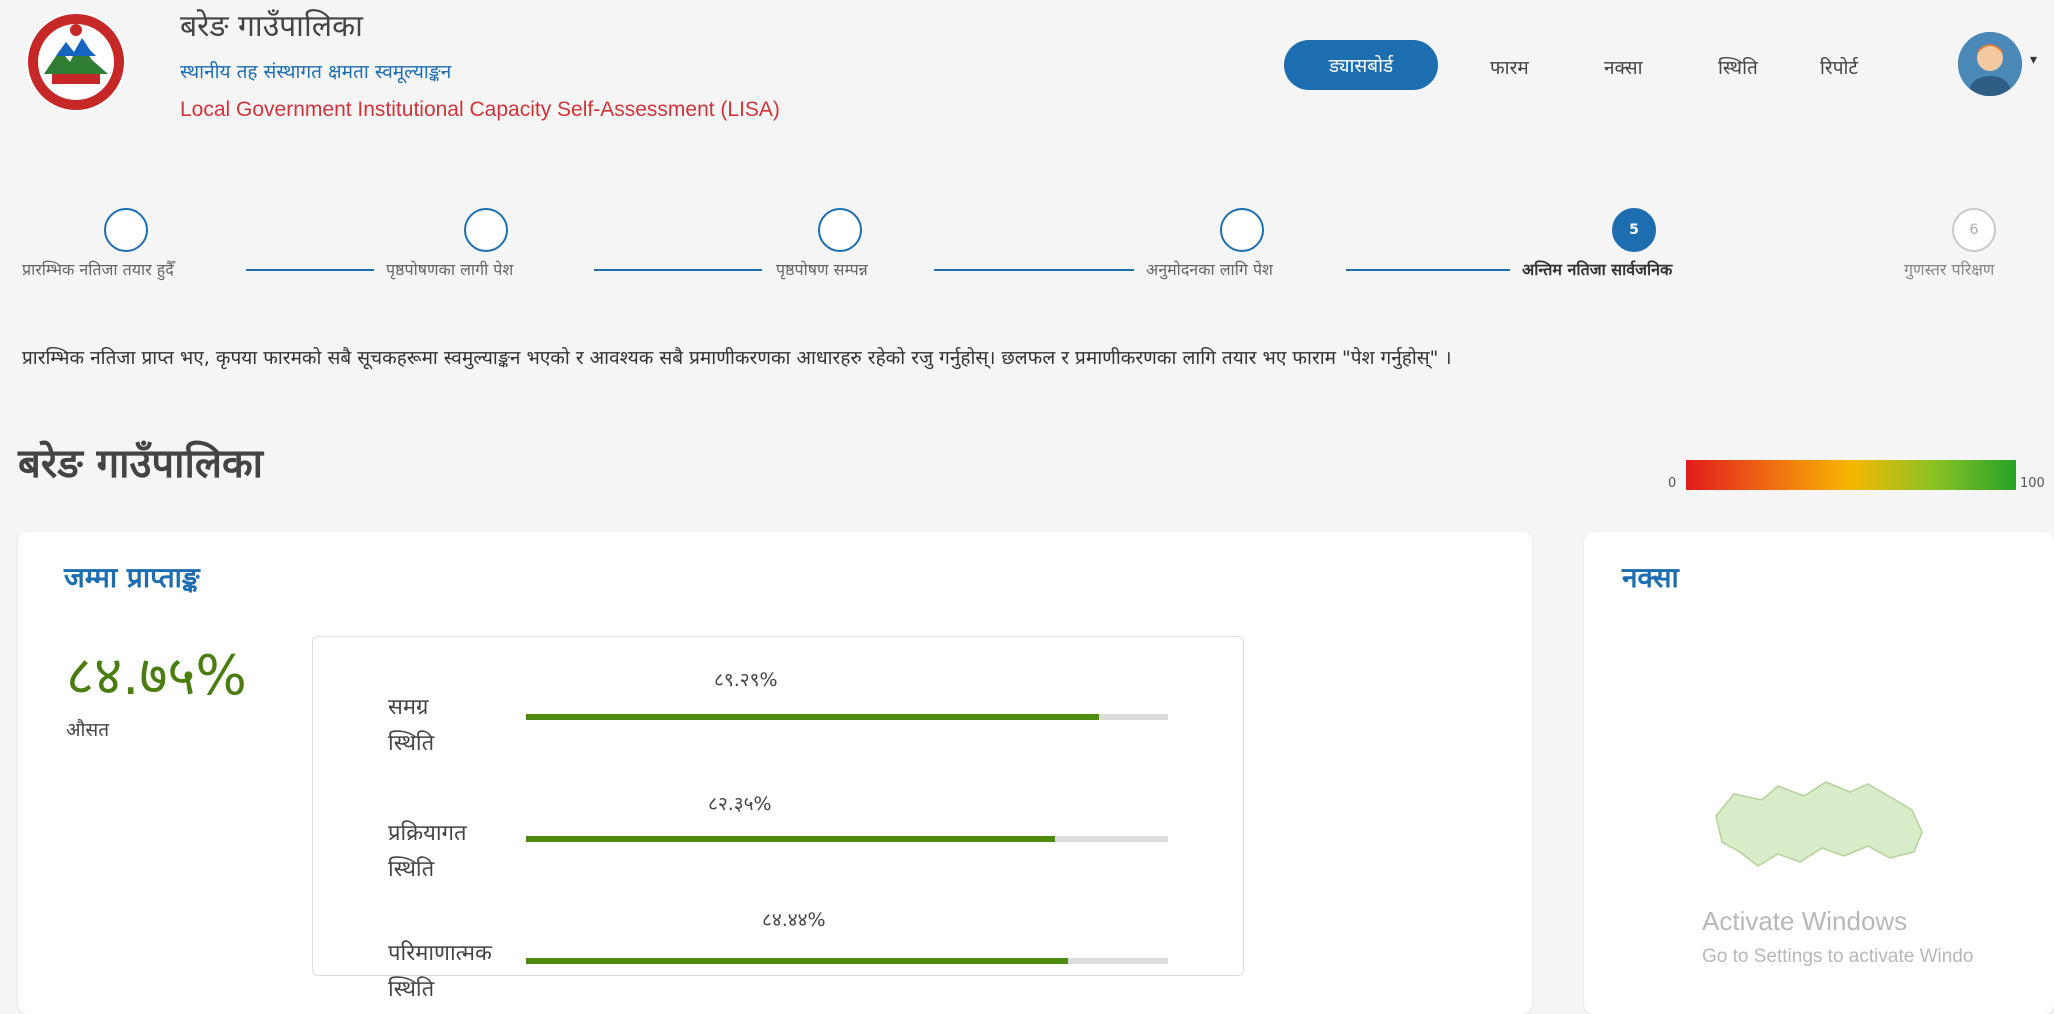  What do you see at coordinates (740, 804) in the screenshot?
I see `bar-value: ८२.३५%` at bounding box center [740, 804].